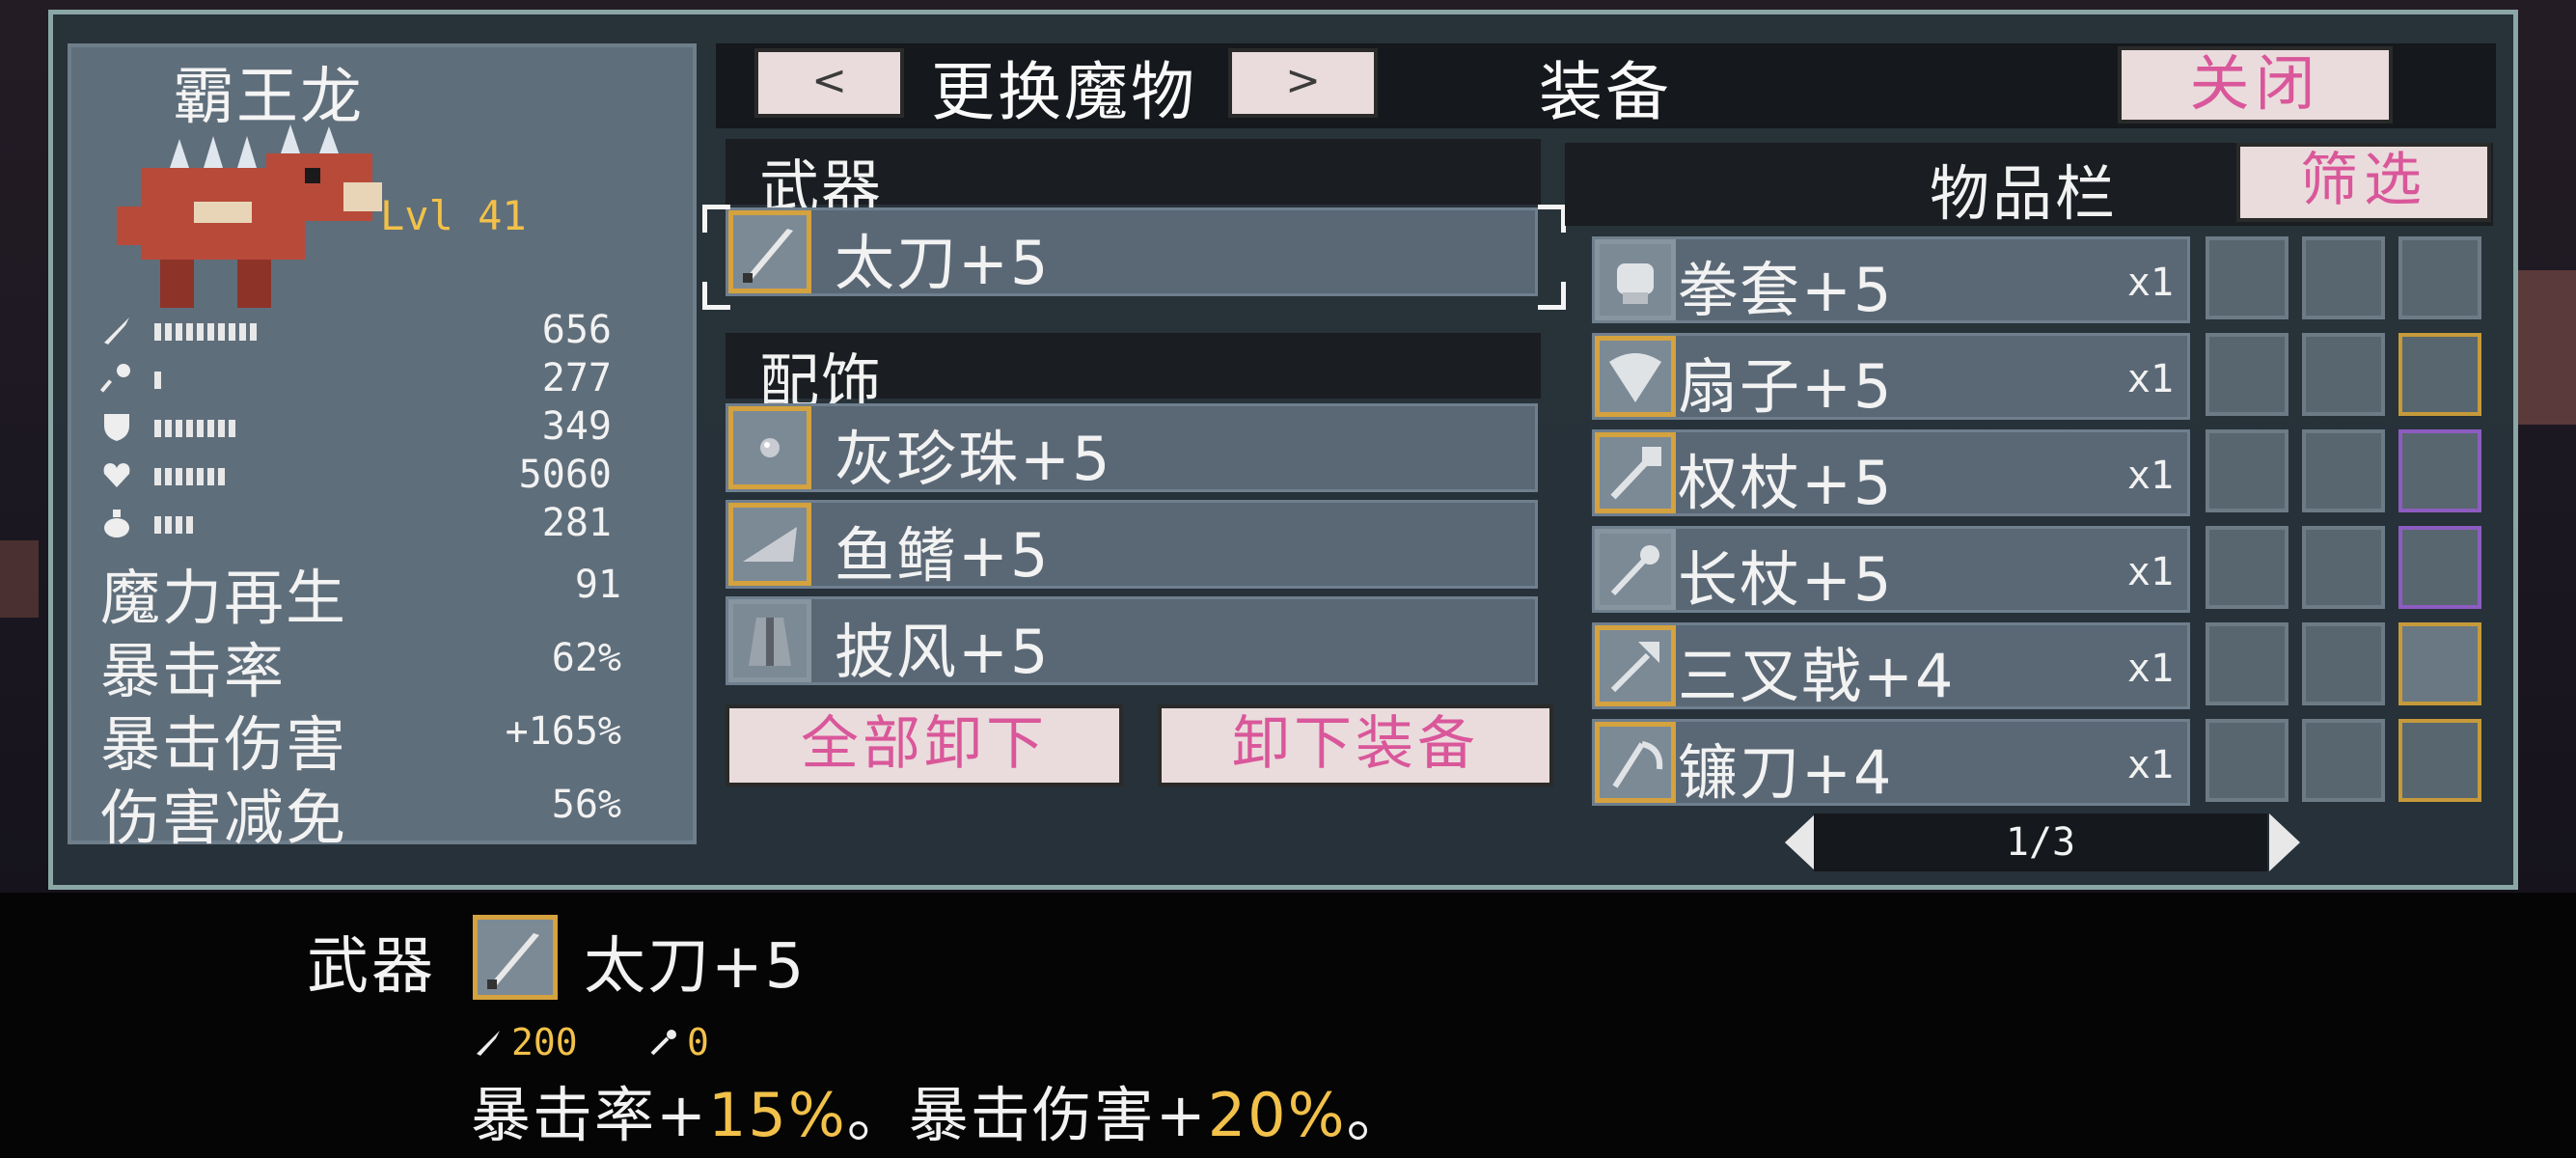 The image size is (2576, 1158). I want to click on inventory-slot-dagger-icon, so click(2247, 470).